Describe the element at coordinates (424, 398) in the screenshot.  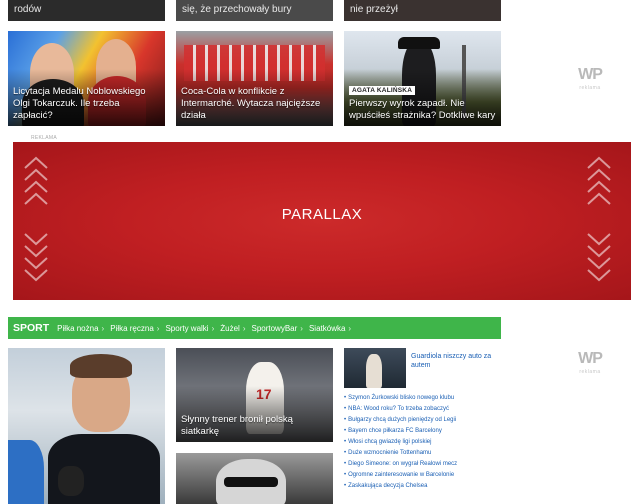
I see `news-list-item: Szymon Żurkowski blisko nowego klubu` at that location.